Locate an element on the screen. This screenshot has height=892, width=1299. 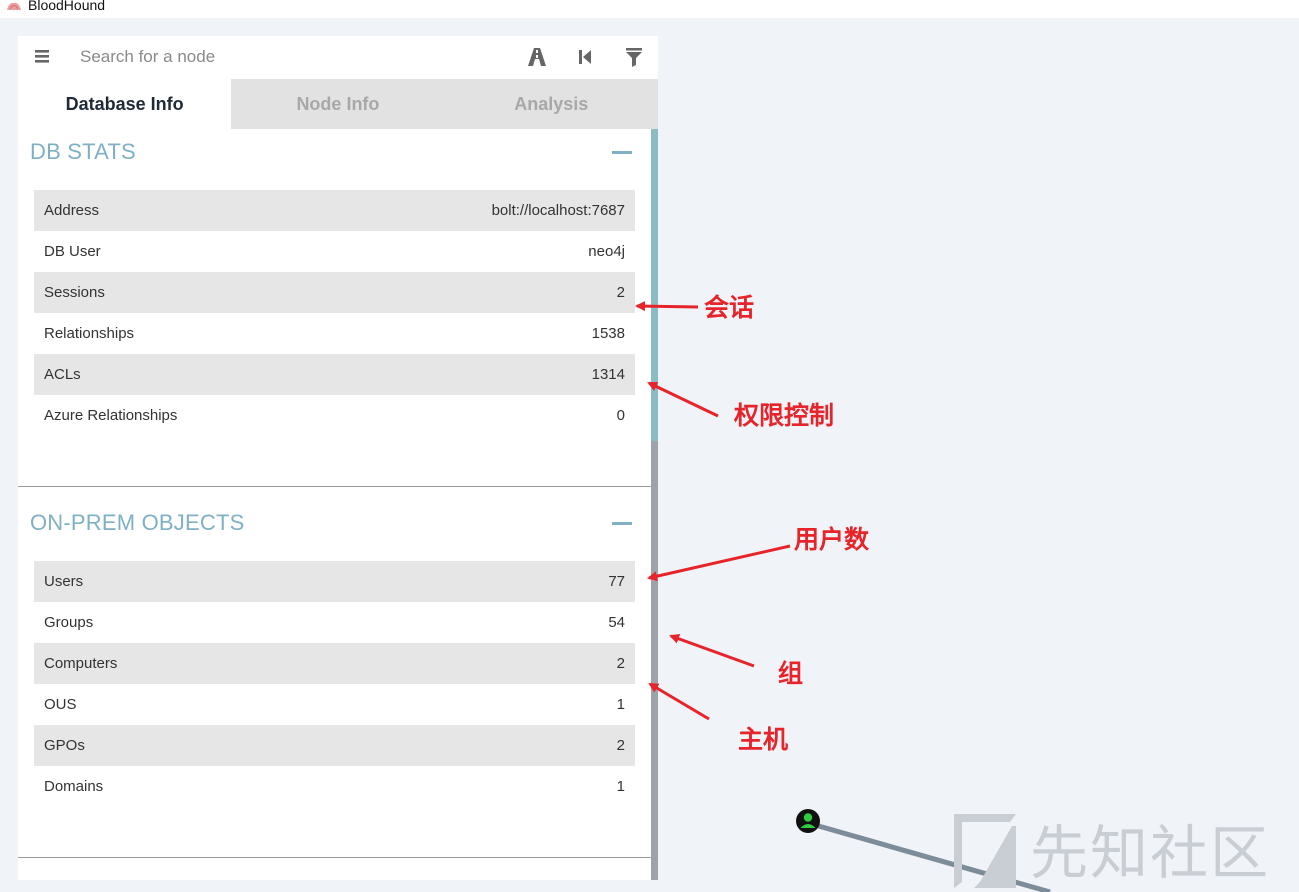
annotation-computers: 主机 is located at coordinates (763, 739).